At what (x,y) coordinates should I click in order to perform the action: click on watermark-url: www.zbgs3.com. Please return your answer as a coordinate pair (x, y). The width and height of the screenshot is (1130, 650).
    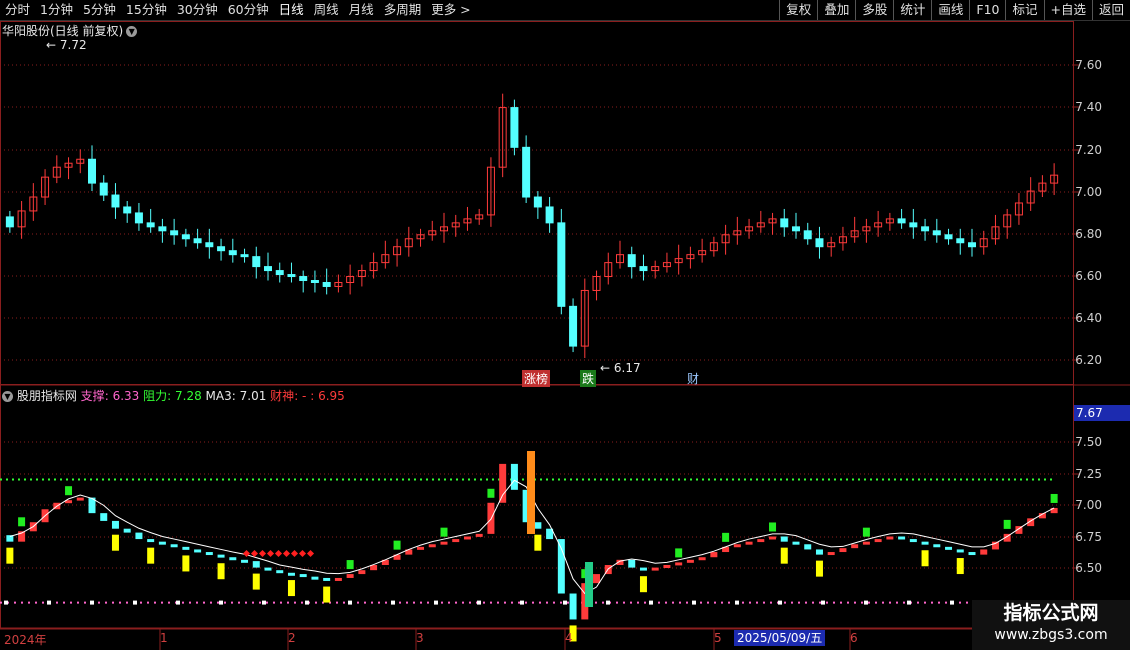
    Looking at the image, I should click on (1051, 635).